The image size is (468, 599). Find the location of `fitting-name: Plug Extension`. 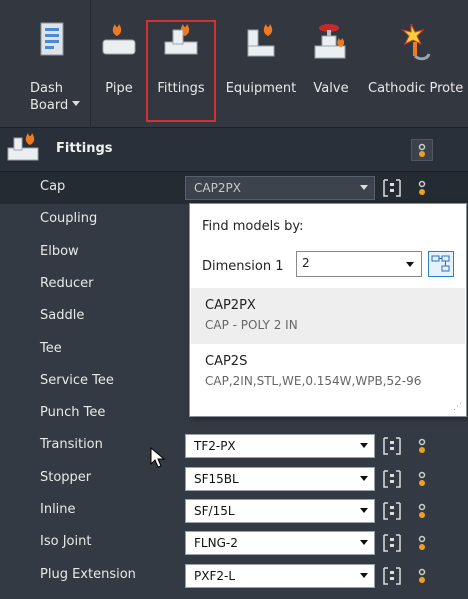

fitting-name: Plug Extension is located at coordinates (88, 574).